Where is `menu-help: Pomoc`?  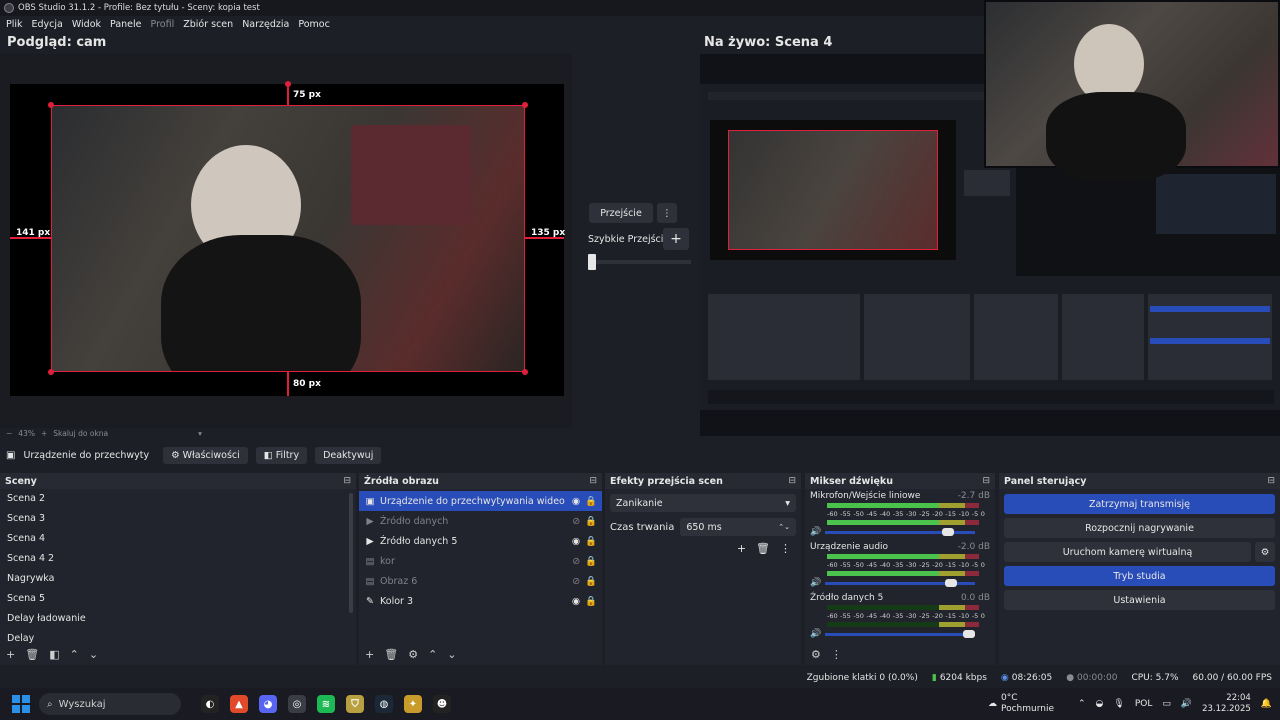
menu-help: Pomoc is located at coordinates (314, 24).